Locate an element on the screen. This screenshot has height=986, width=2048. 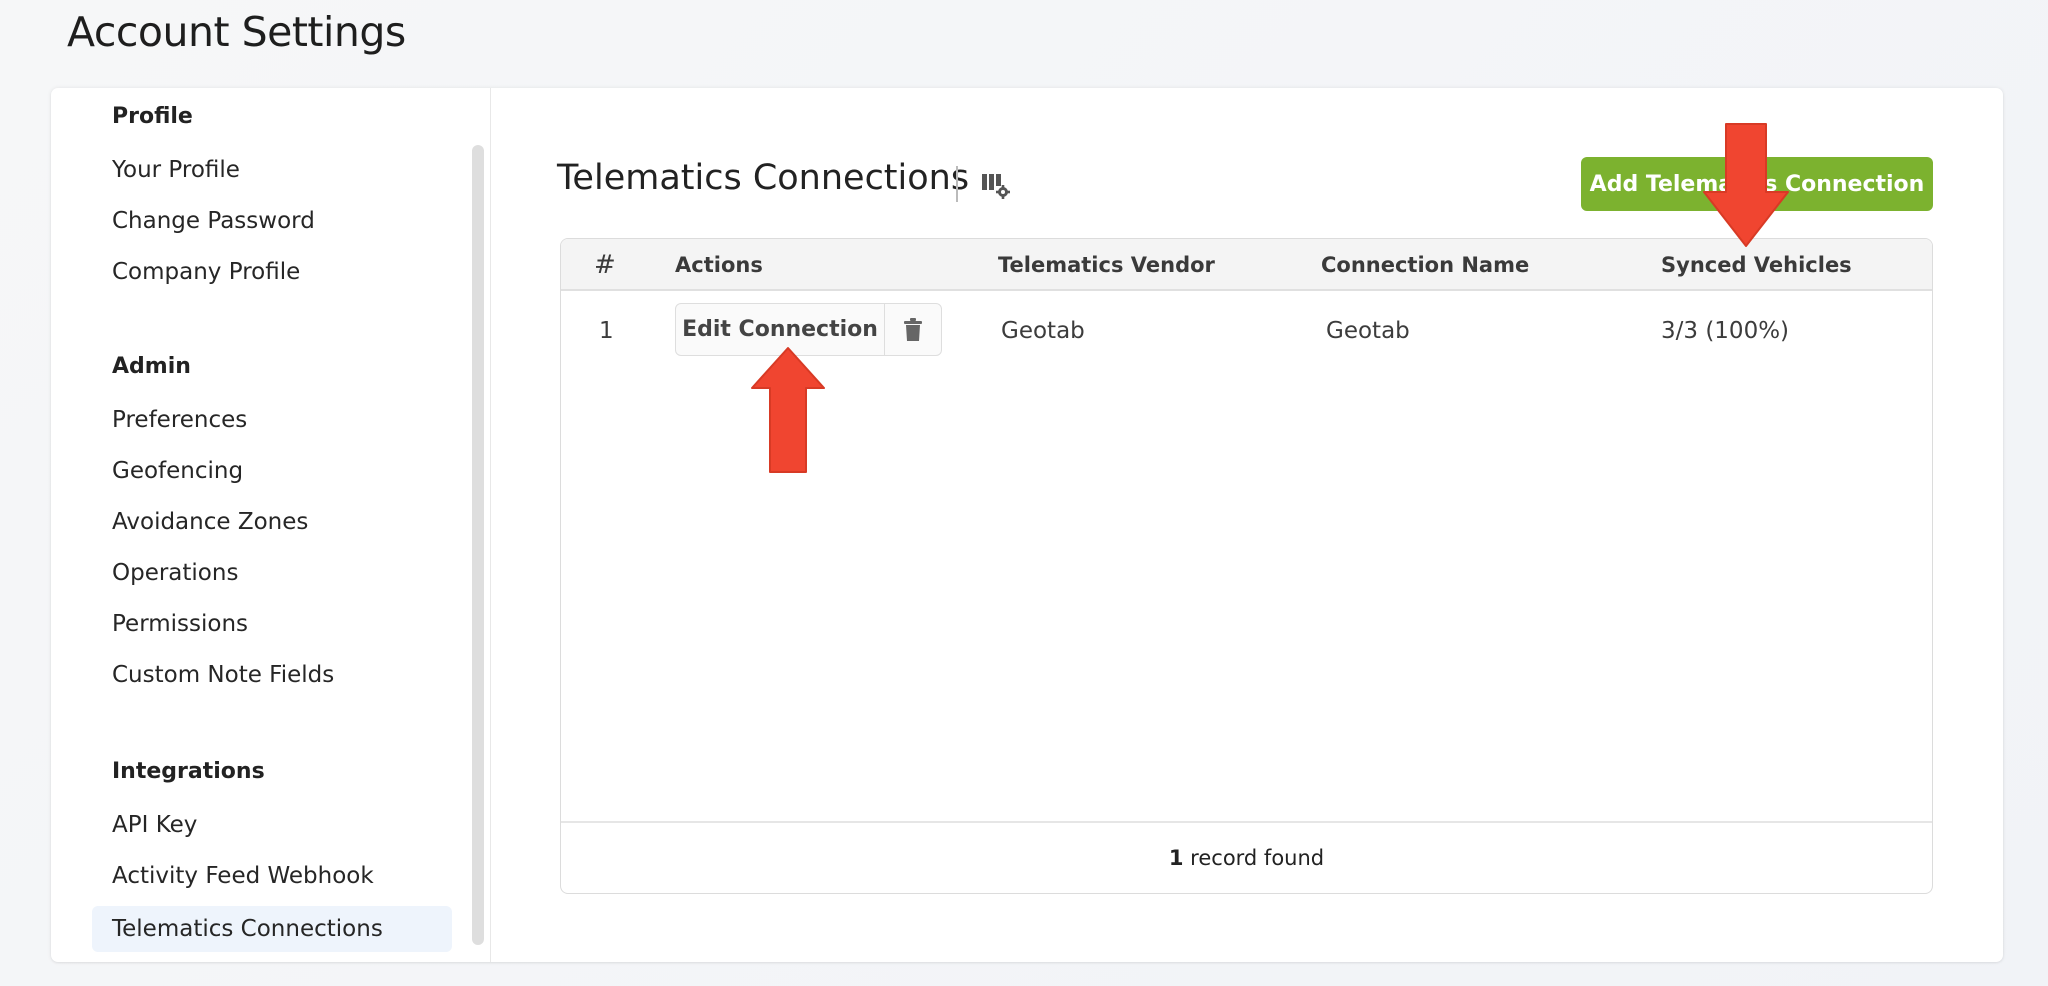
sidebar-scrollbar is located at coordinates (478, 545).